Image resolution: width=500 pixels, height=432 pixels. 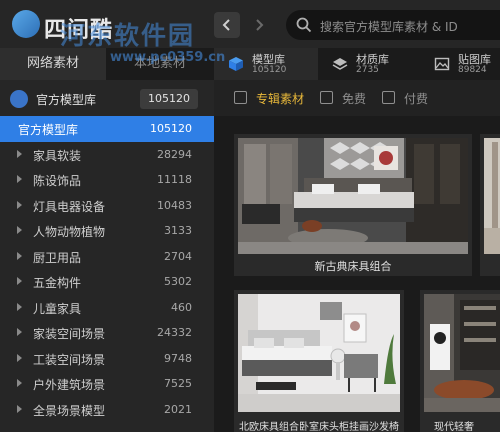 I want to click on cube-icon, so click(x=236, y=64).